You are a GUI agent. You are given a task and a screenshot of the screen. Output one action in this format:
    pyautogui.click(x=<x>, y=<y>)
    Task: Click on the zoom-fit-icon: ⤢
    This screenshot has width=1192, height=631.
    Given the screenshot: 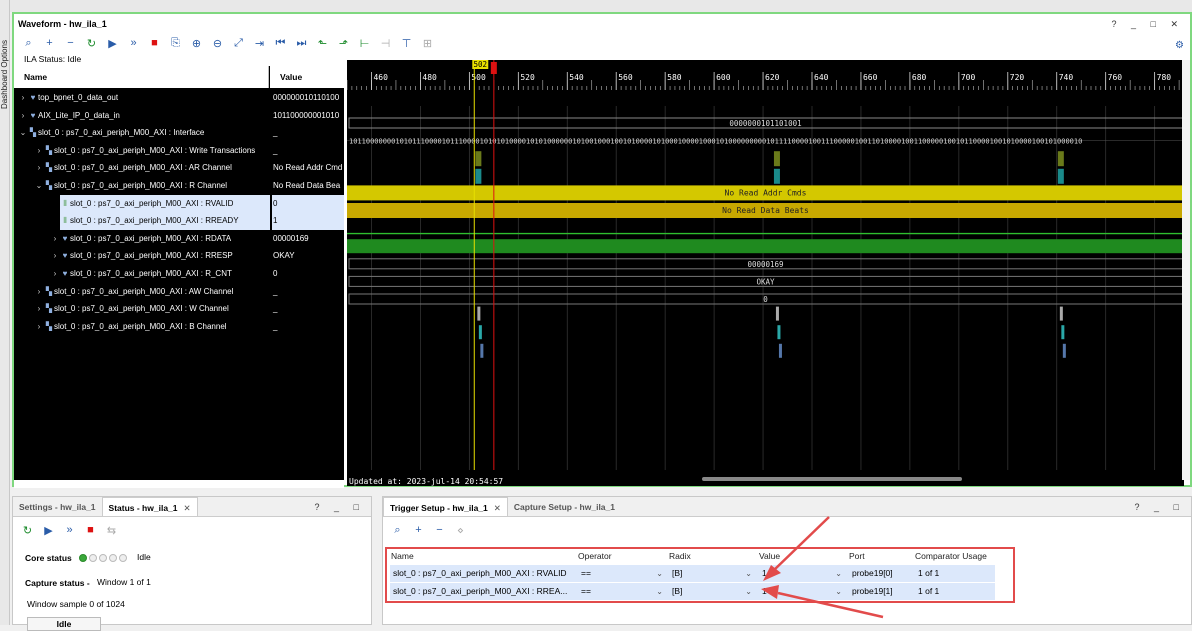 What is the action you would take?
    pyautogui.click(x=238, y=43)
    